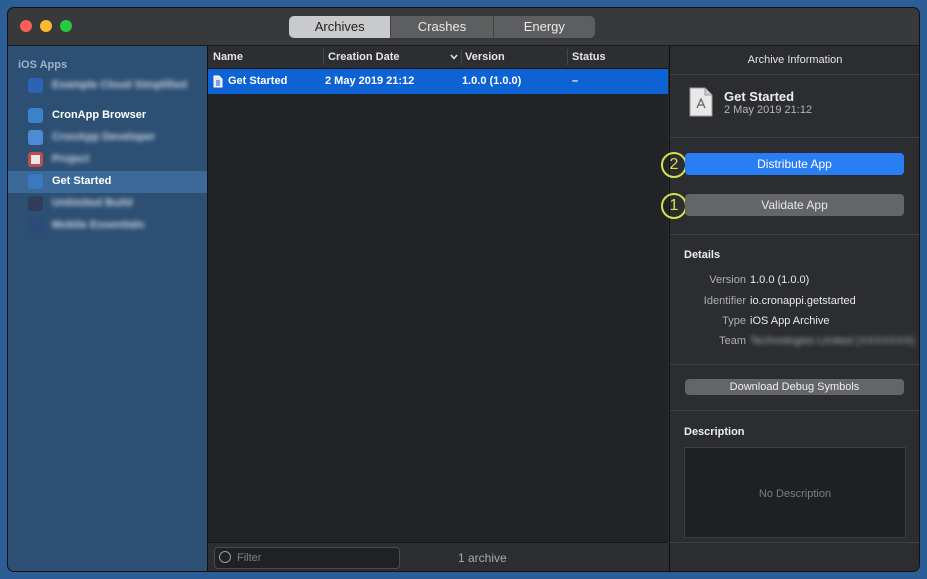  Describe the element at coordinates (258, 81) in the screenshot. I see `row-name: Get Started` at that location.